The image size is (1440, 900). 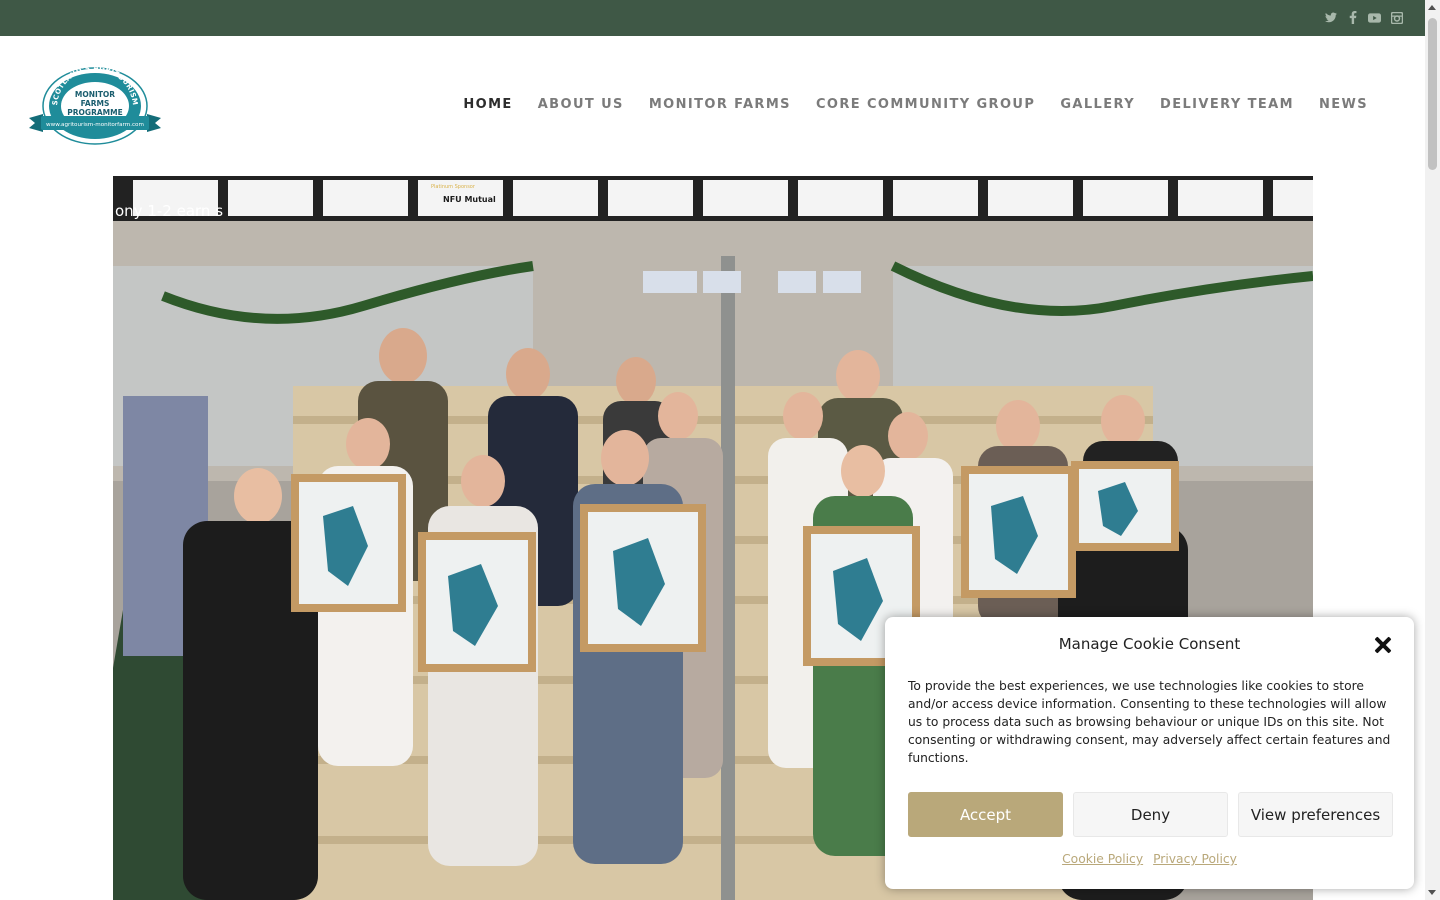 I want to click on page-scrollbar, so click(x=1432, y=450).